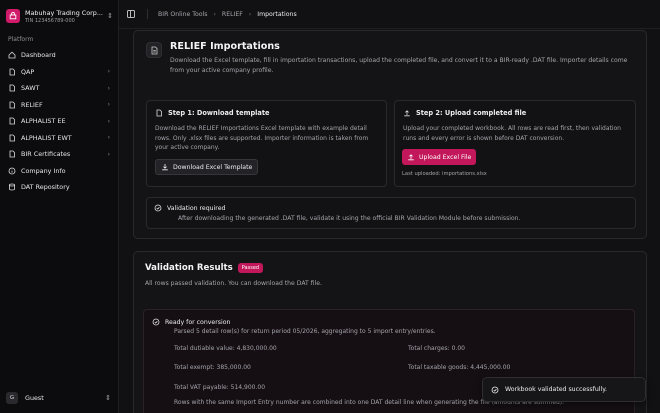 This screenshot has height=413, width=660. I want to click on info-icon, so click(12, 171).